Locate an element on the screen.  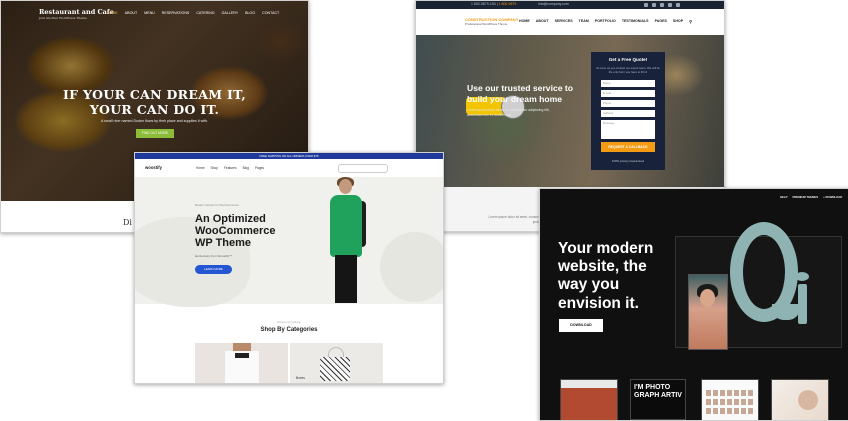
restaurant-logo-title: Restaurant and Cafe is located at coordinates (76, 12).